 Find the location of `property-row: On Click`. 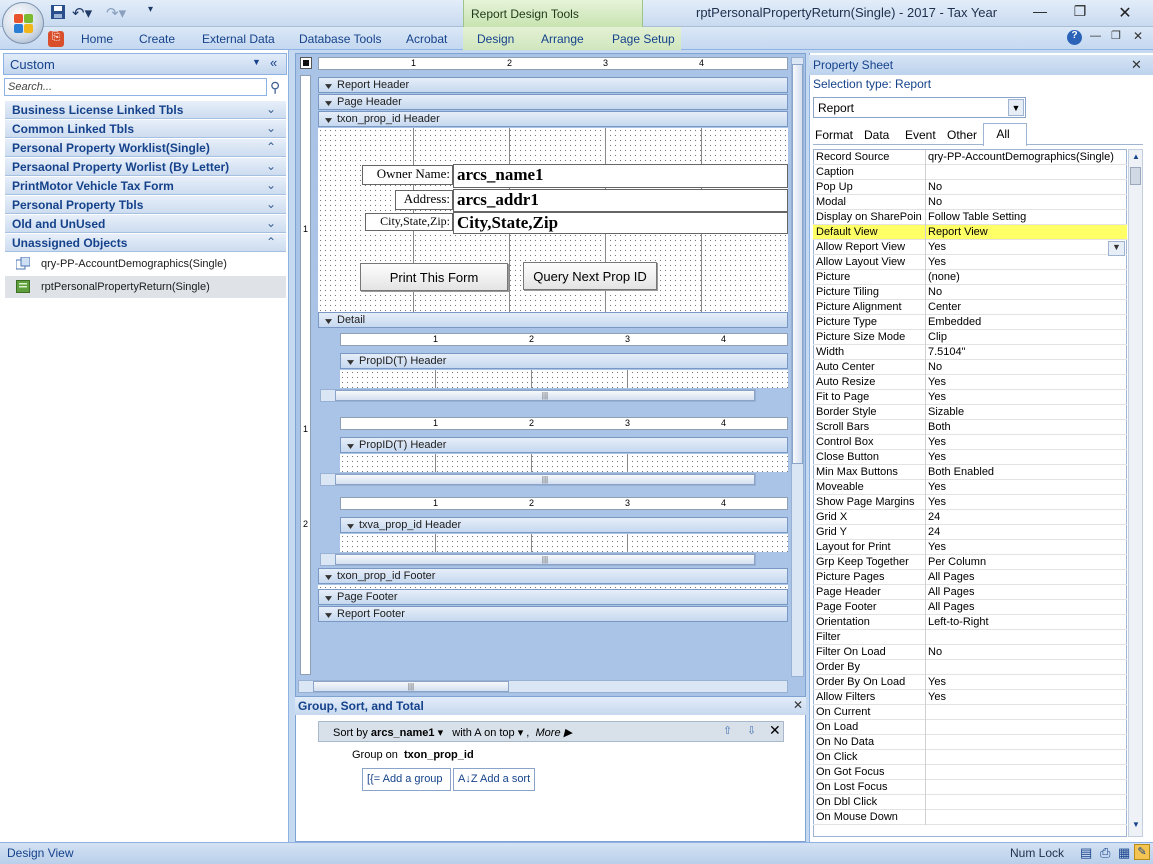

property-row: On Click is located at coordinates (970, 757).